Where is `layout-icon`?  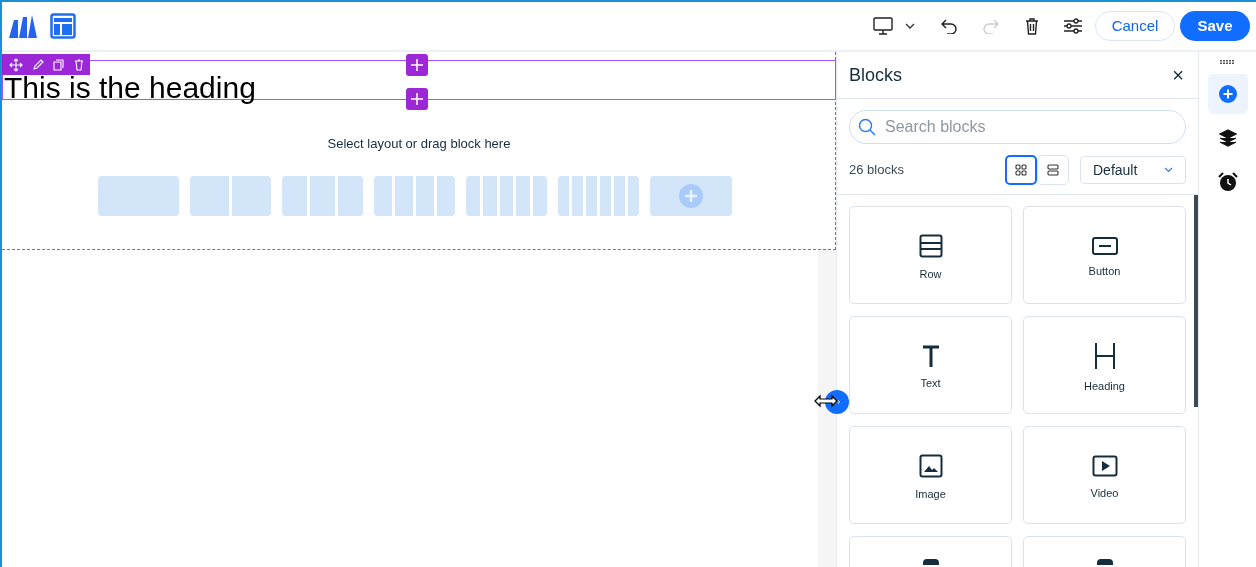 layout-icon is located at coordinates (63, 26).